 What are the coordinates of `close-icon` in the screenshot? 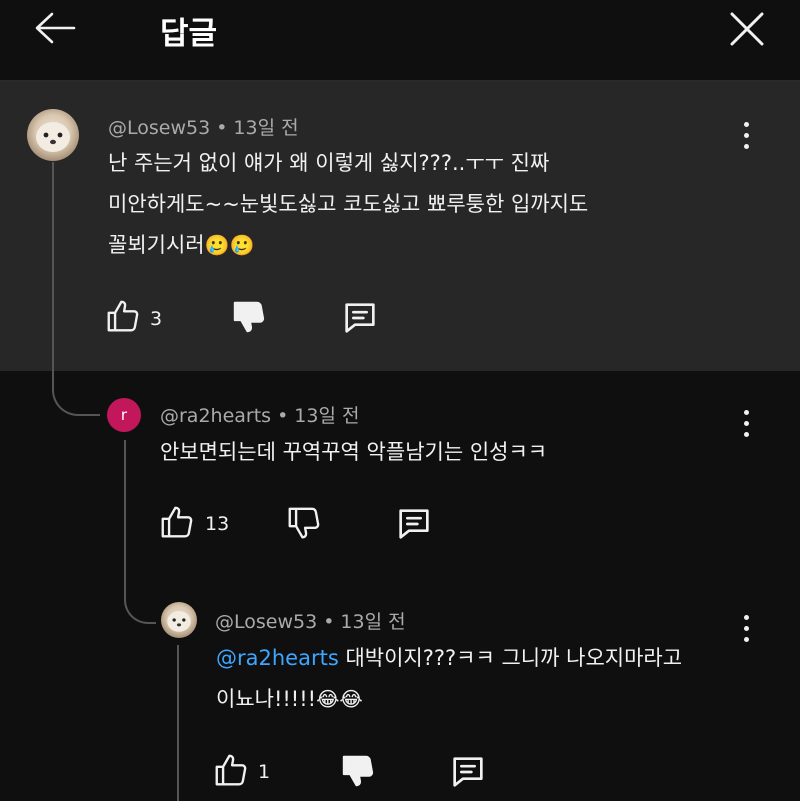 It's located at (747, 29).